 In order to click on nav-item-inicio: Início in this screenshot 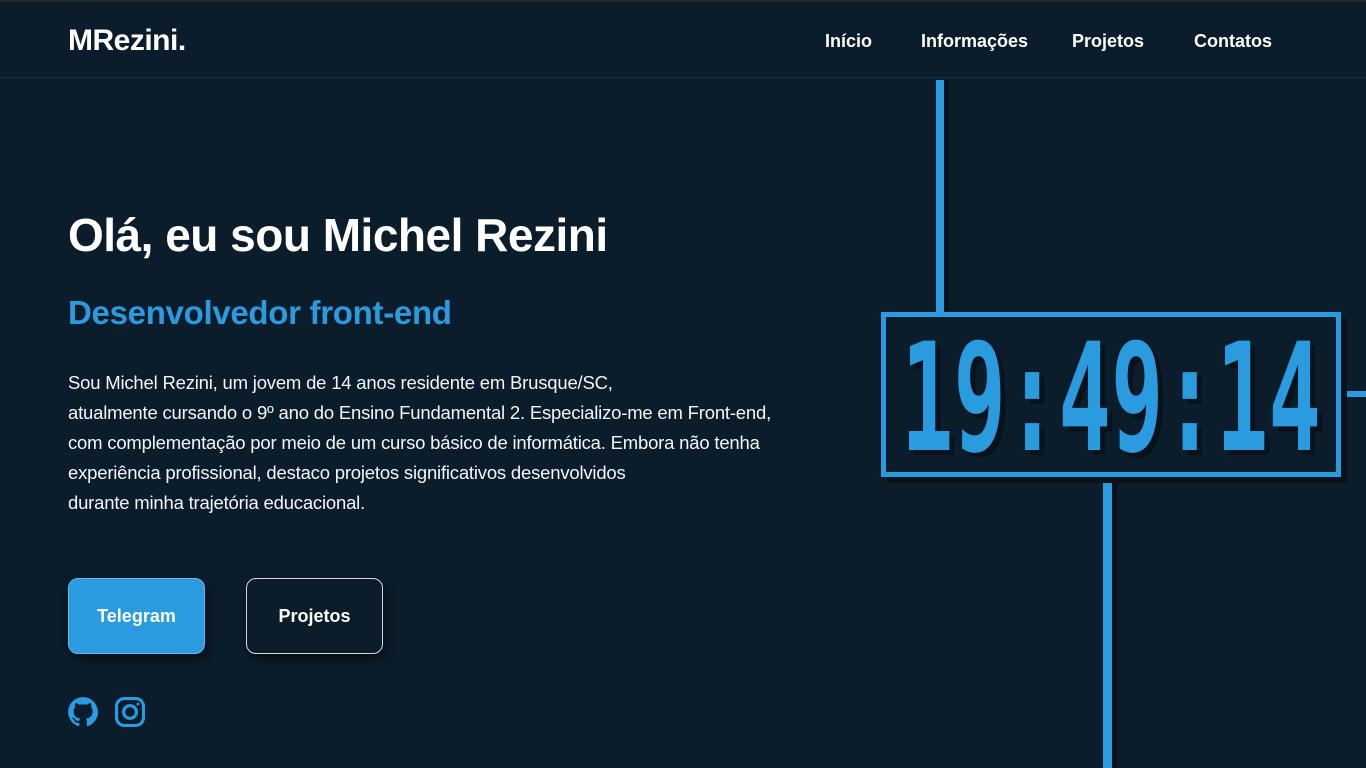, I will do `click(848, 41)`.